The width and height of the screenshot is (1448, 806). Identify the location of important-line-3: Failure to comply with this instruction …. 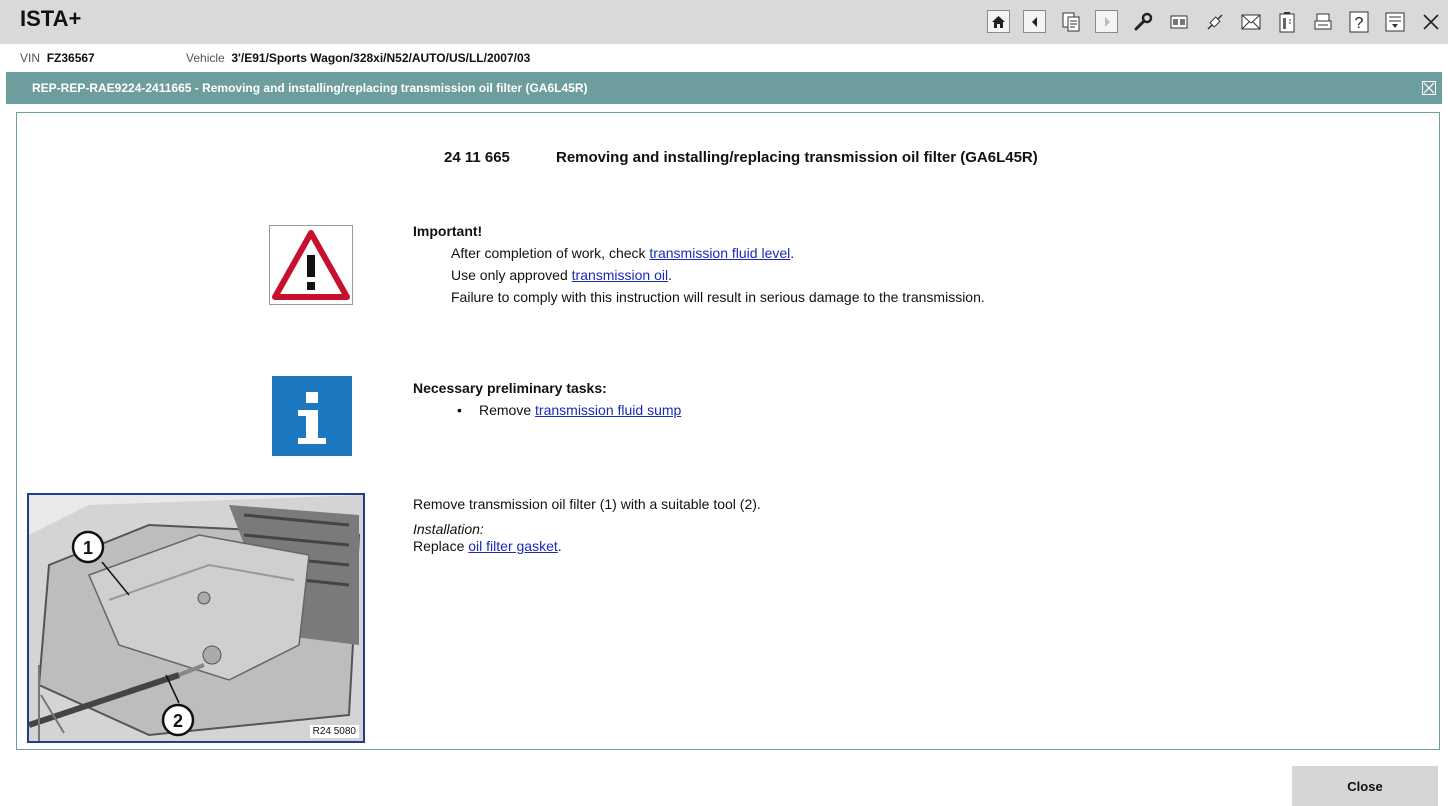
(718, 297).